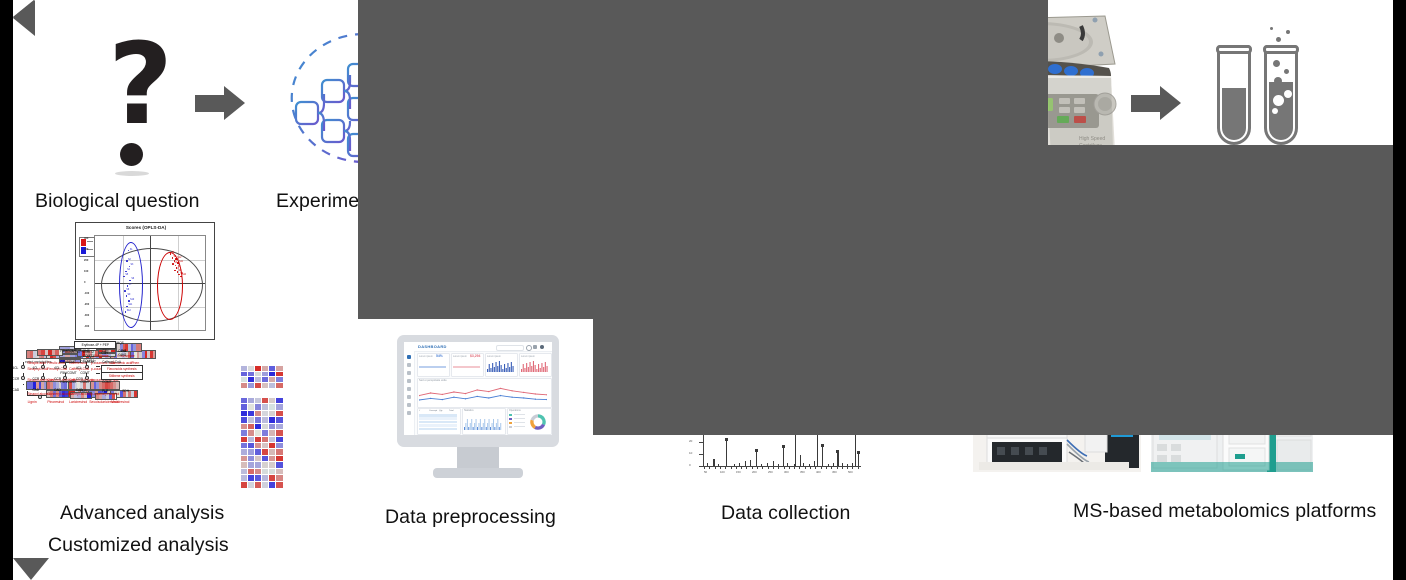 The width and height of the screenshot is (1406, 580). What do you see at coordinates (23, 377) in the screenshot?
I see `pathway-node` at bounding box center [23, 377].